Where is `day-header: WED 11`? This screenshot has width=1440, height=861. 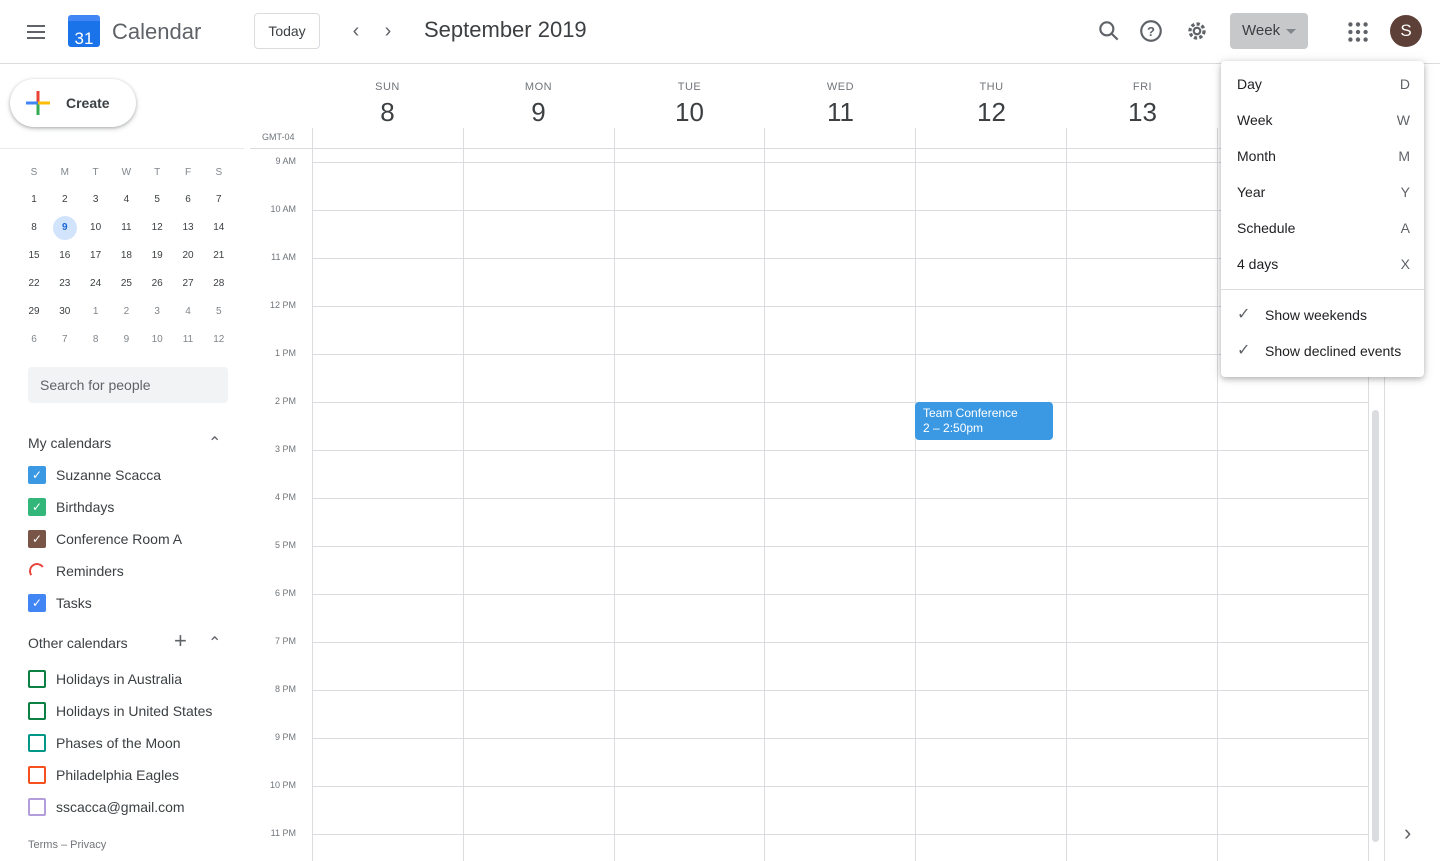
day-header: WED 11 is located at coordinates (840, 96).